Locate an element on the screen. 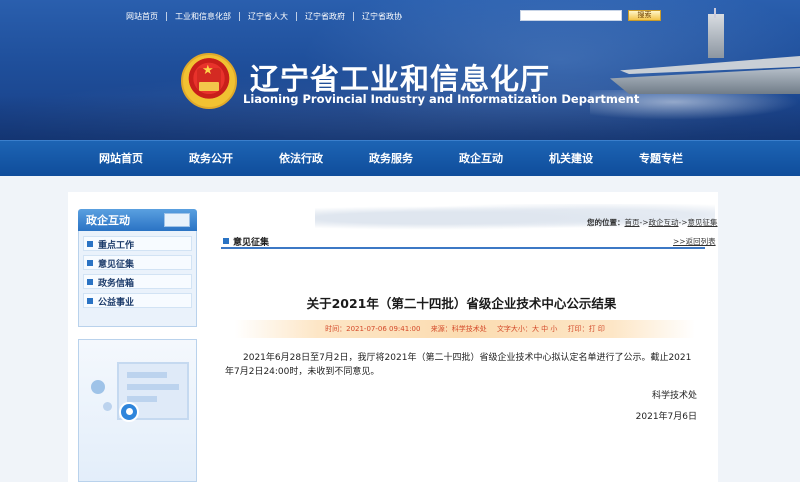  nav-item-home: 网站首页 is located at coordinates (121, 159).